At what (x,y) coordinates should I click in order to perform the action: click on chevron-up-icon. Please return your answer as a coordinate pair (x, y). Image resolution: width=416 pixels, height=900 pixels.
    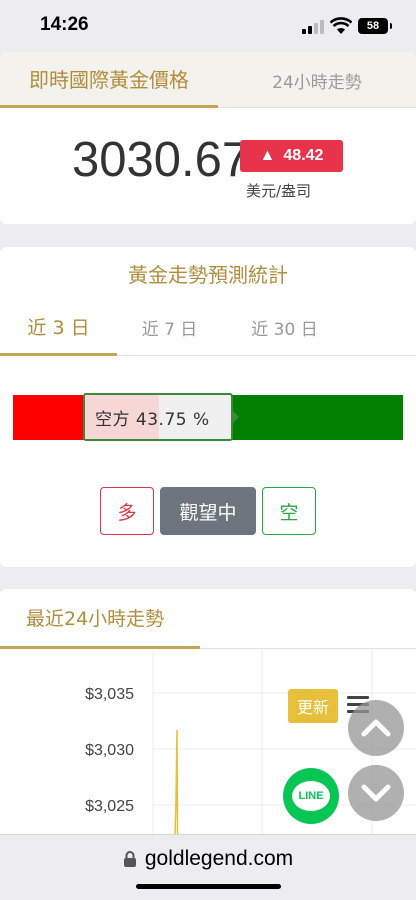
    Looking at the image, I should click on (376, 728).